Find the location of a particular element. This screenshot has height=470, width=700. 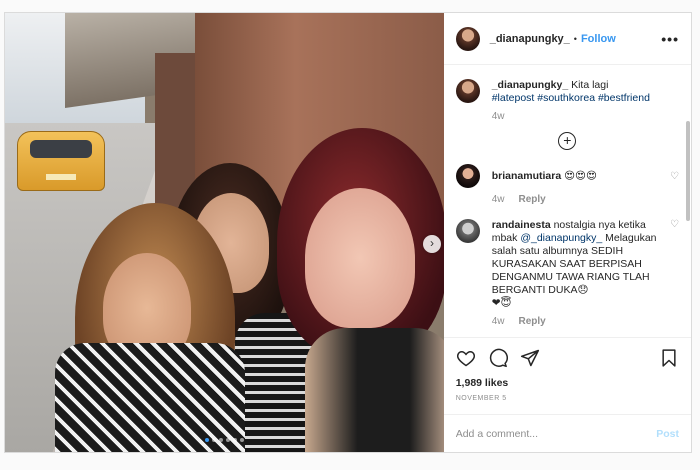

photo-taxi is located at coordinates (61, 161).